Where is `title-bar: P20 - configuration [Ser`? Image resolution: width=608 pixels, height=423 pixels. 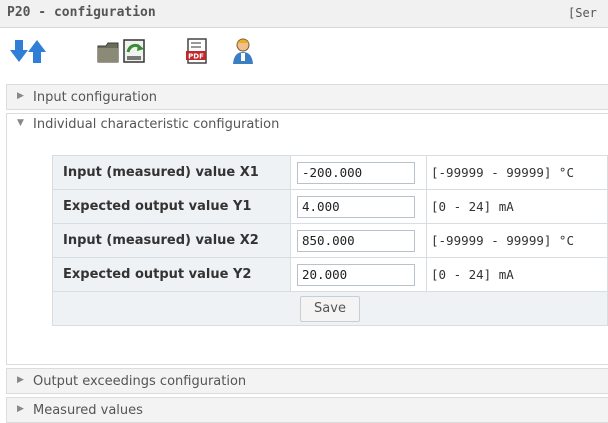 title-bar: P20 - configuration [Ser is located at coordinates (304, 14).